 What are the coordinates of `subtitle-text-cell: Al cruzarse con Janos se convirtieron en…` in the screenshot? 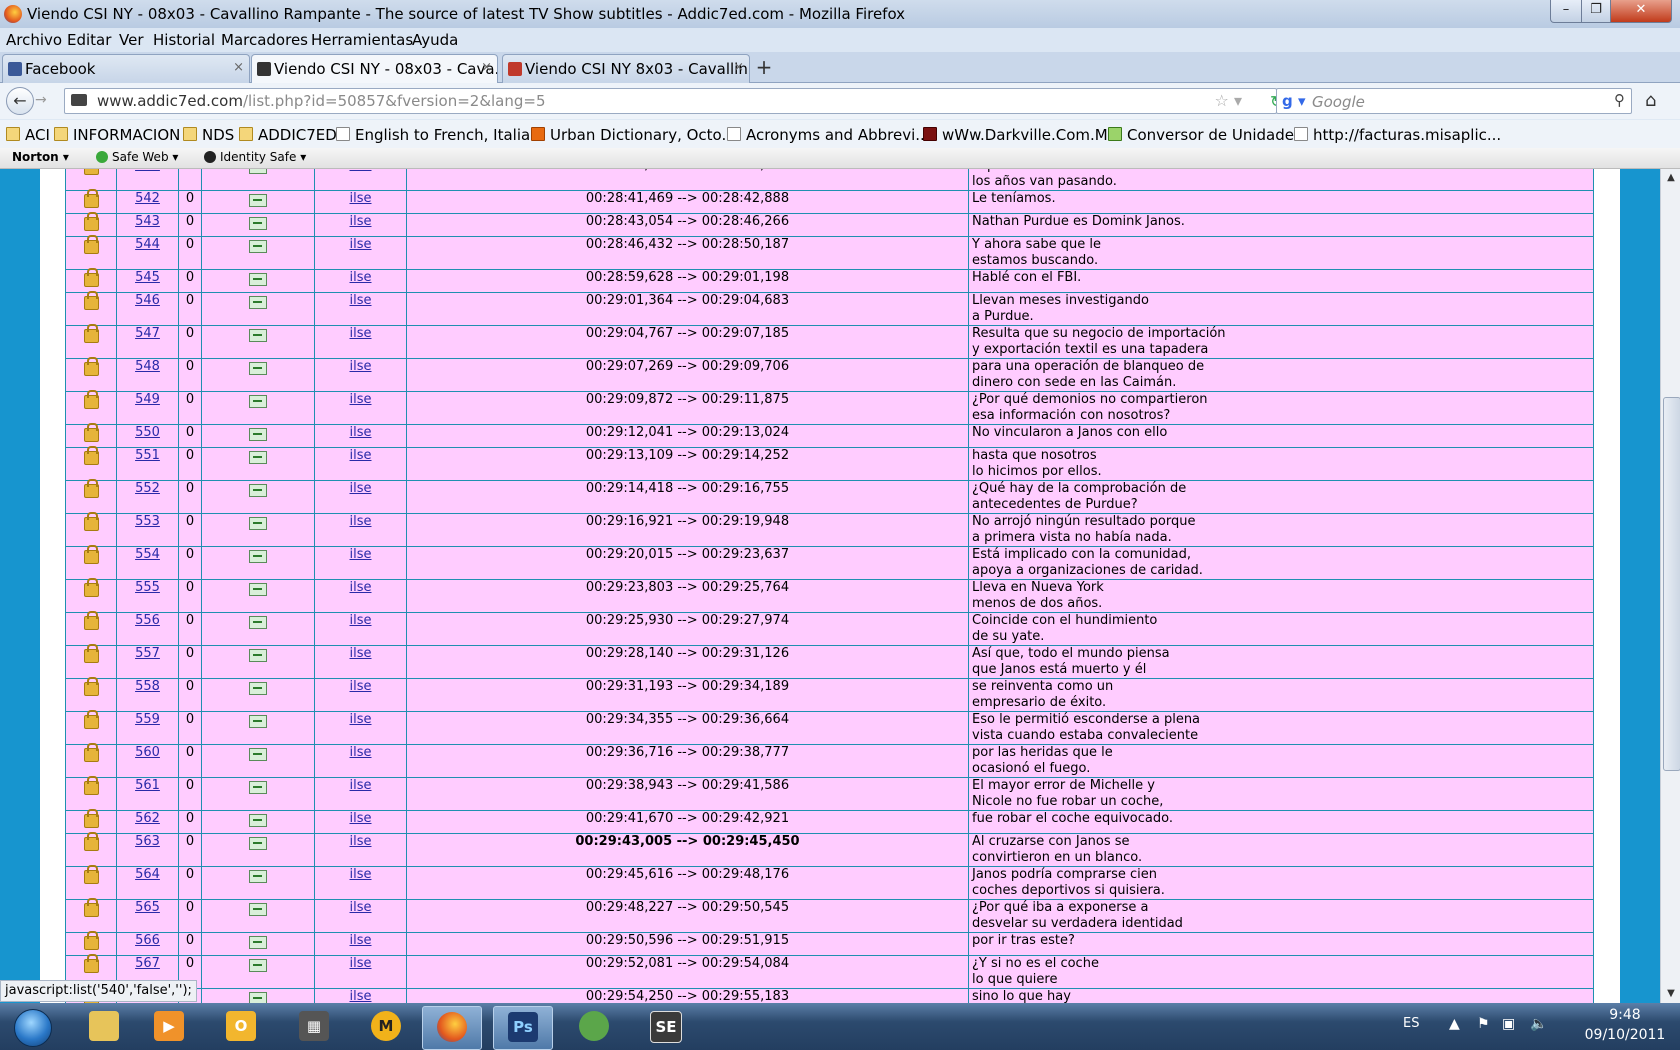 It's located at (1281, 850).